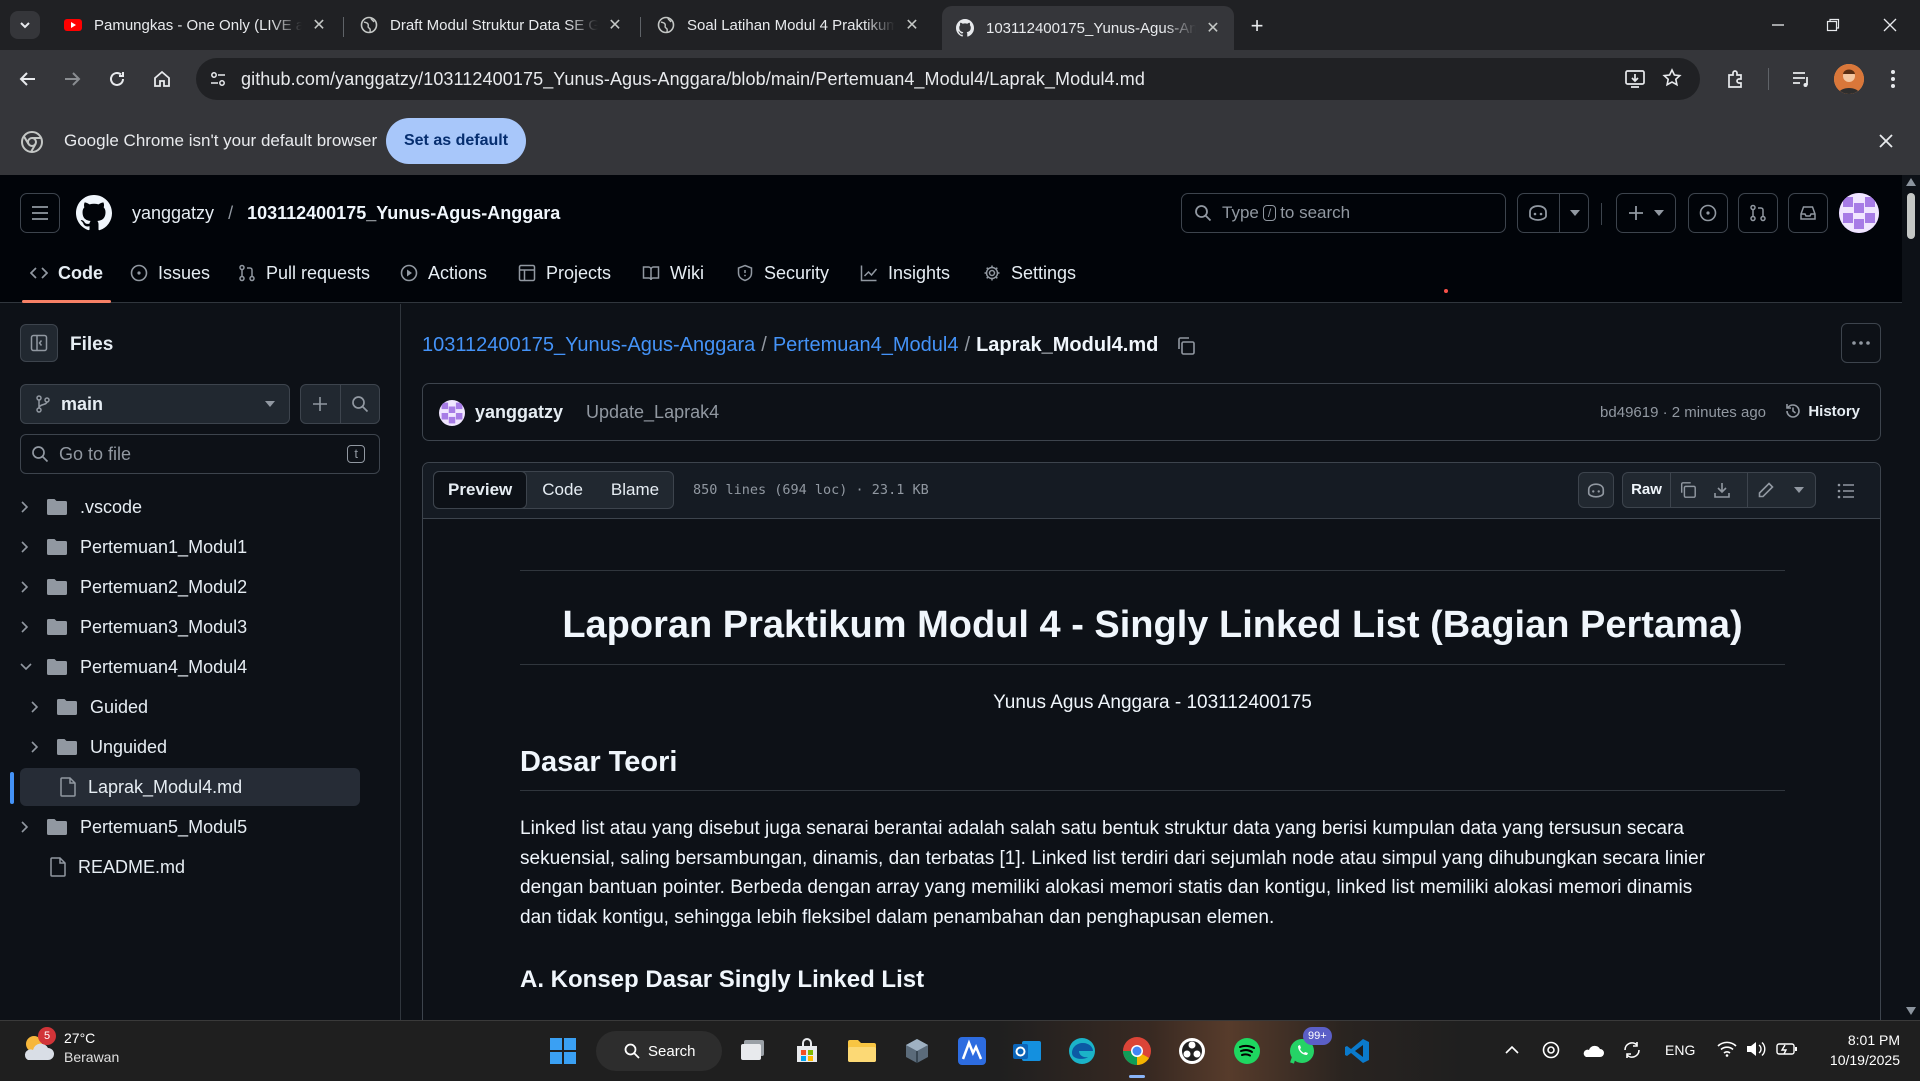  Describe the element at coordinates (563, 1051) in the screenshot. I see `start-button` at that location.